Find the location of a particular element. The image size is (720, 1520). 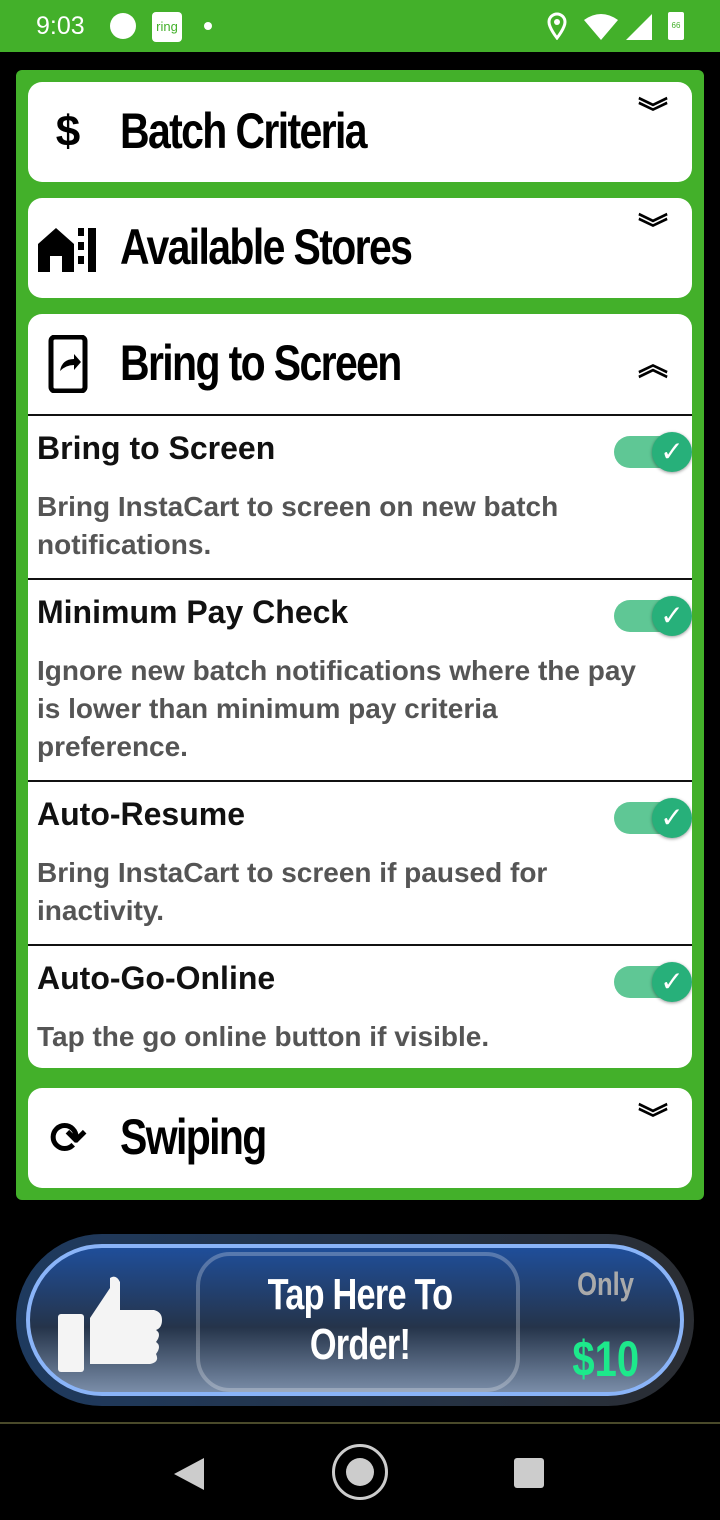

setting-label: Auto-Go-Online is located at coordinates (156, 978).